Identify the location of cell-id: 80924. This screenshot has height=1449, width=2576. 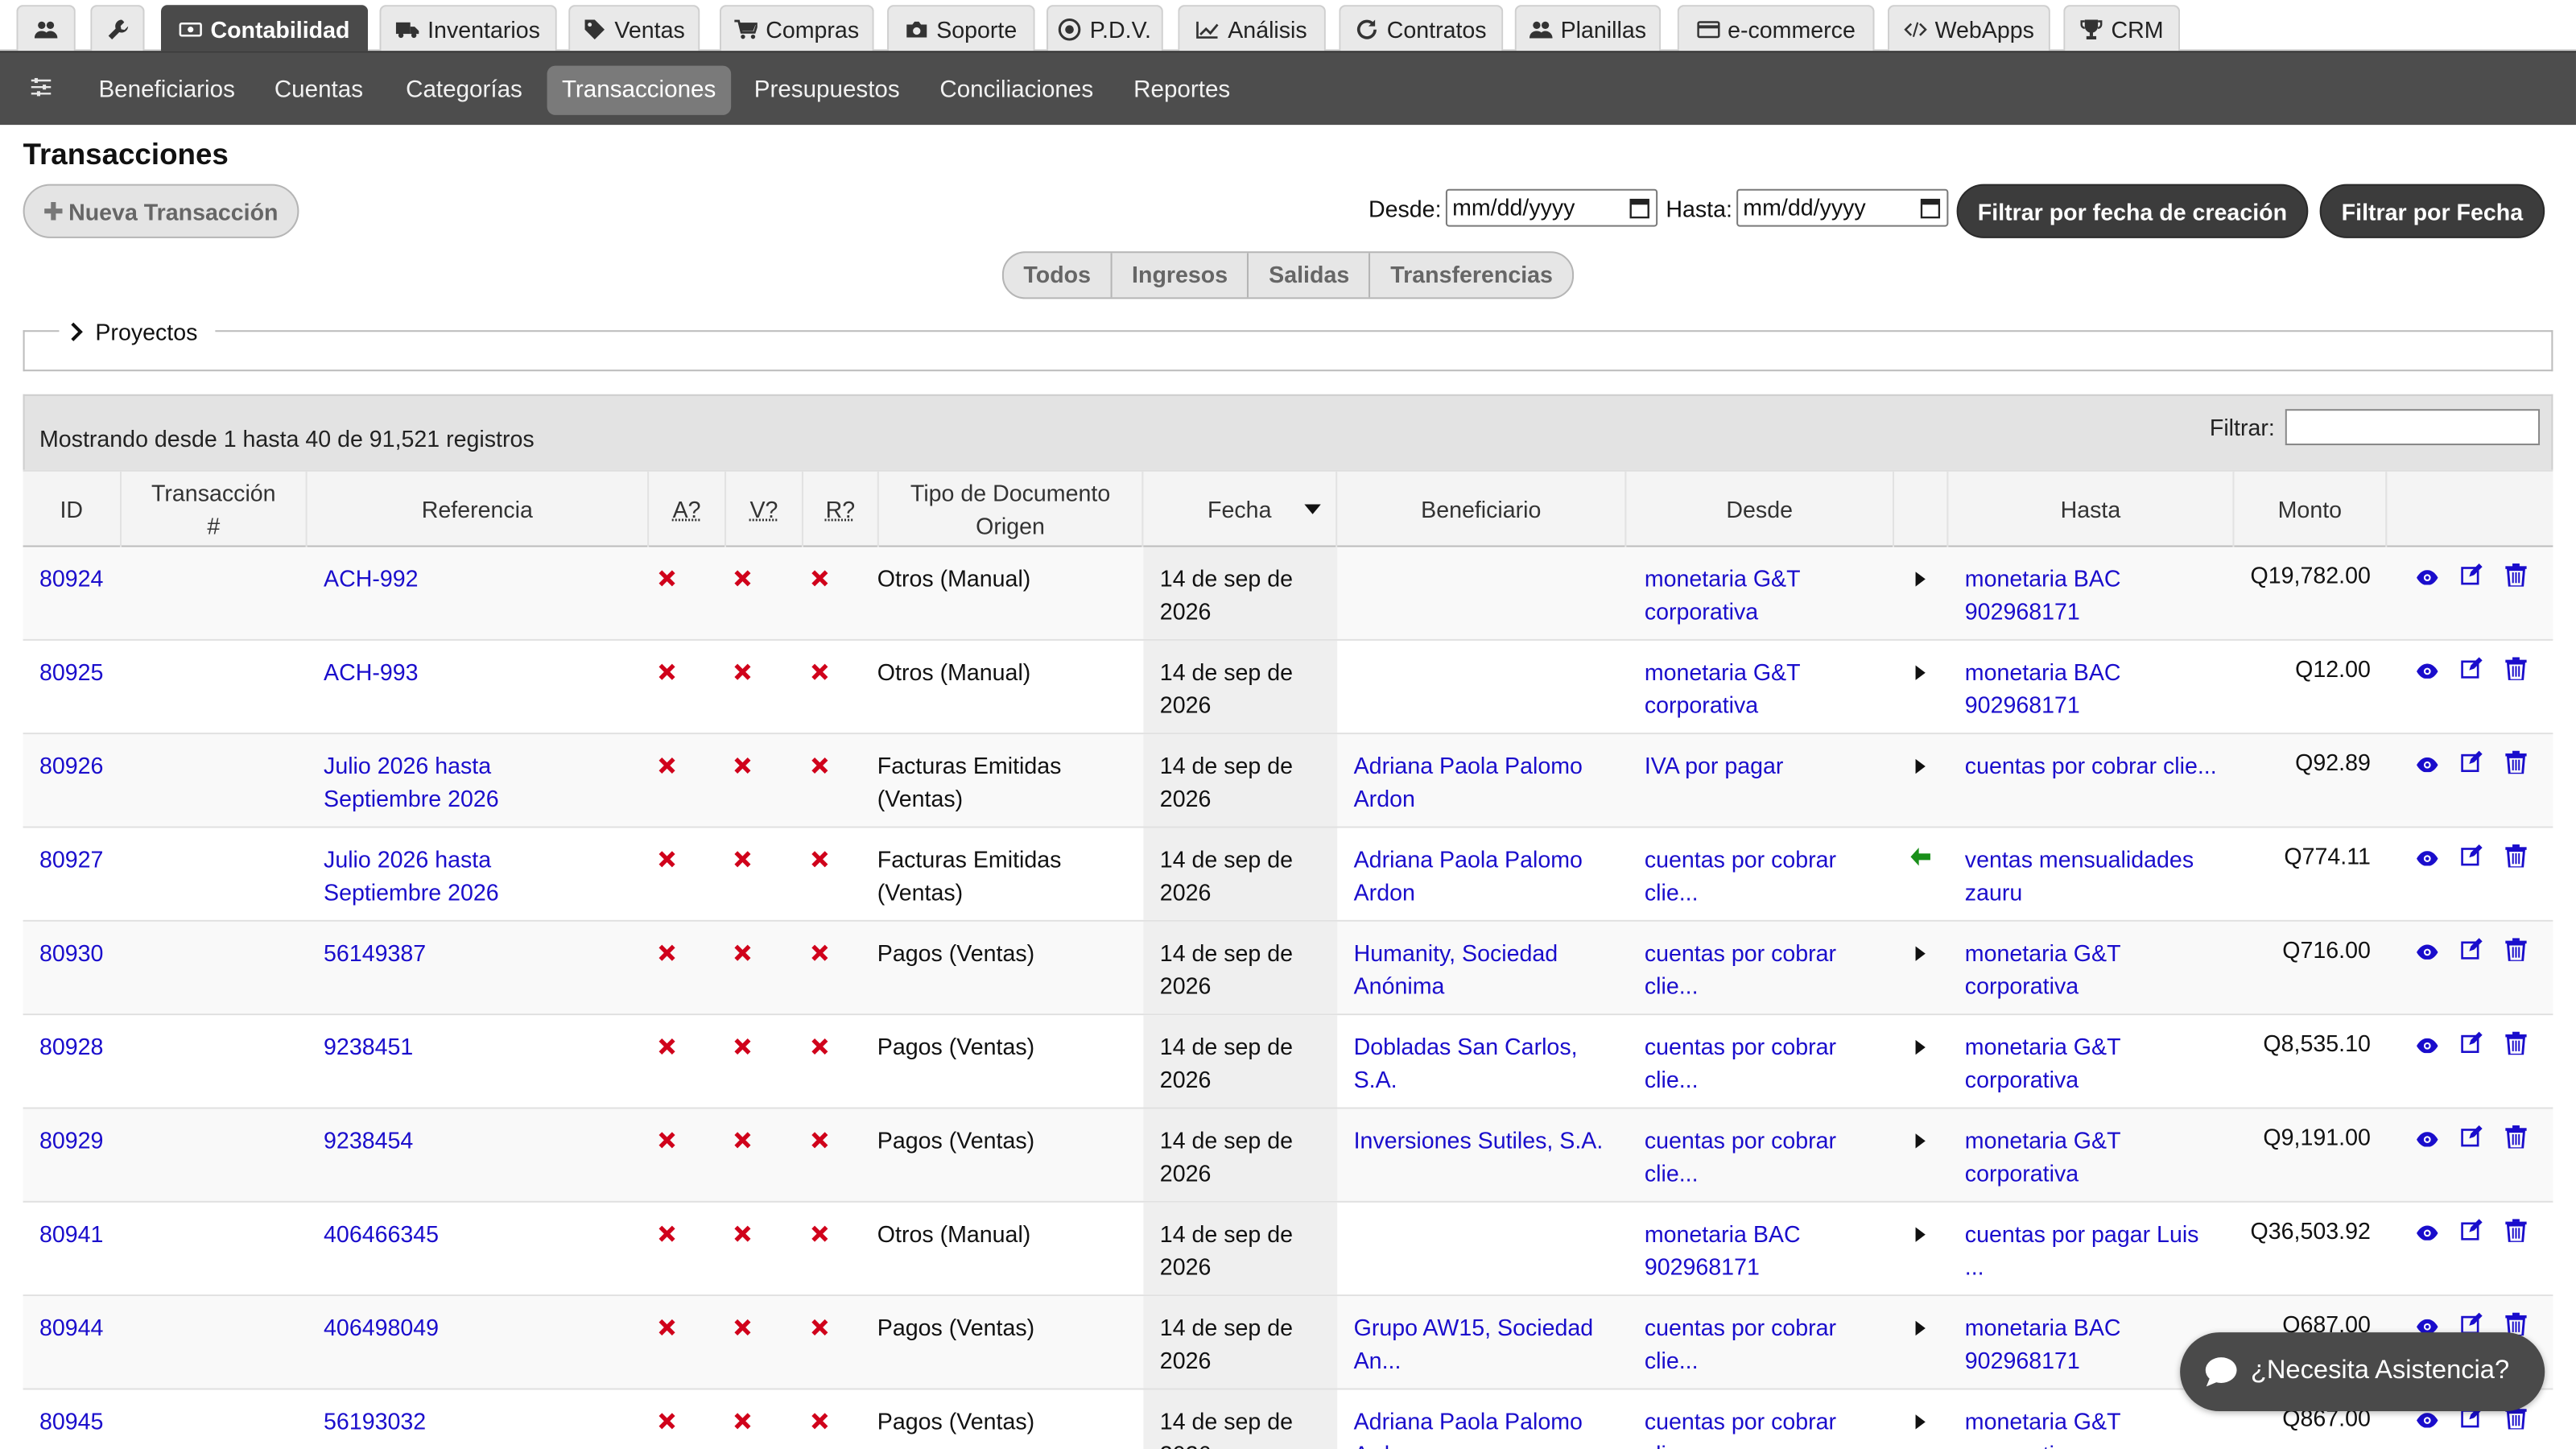
(71, 578).